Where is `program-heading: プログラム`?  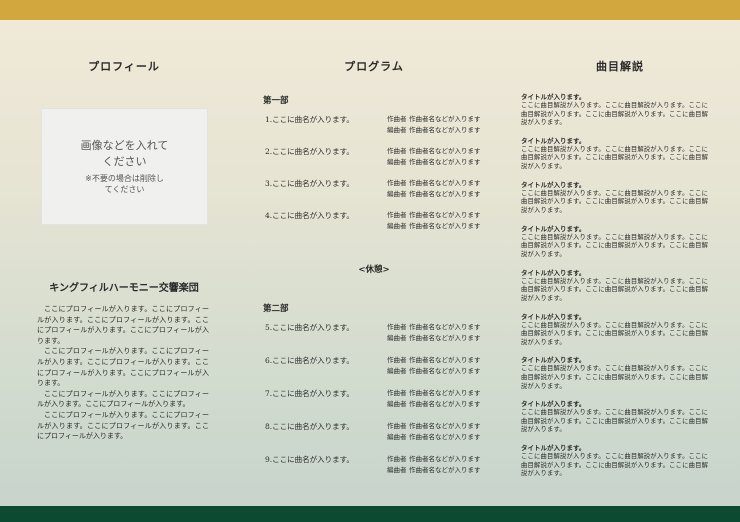 program-heading: プログラム is located at coordinates (374, 66).